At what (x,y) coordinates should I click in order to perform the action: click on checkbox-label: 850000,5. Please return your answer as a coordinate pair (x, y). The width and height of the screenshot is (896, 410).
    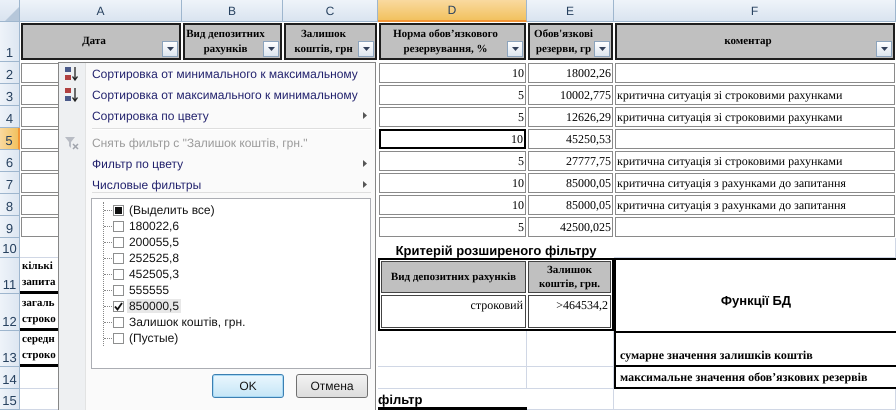
    Looking at the image, I should click on (154, 306).